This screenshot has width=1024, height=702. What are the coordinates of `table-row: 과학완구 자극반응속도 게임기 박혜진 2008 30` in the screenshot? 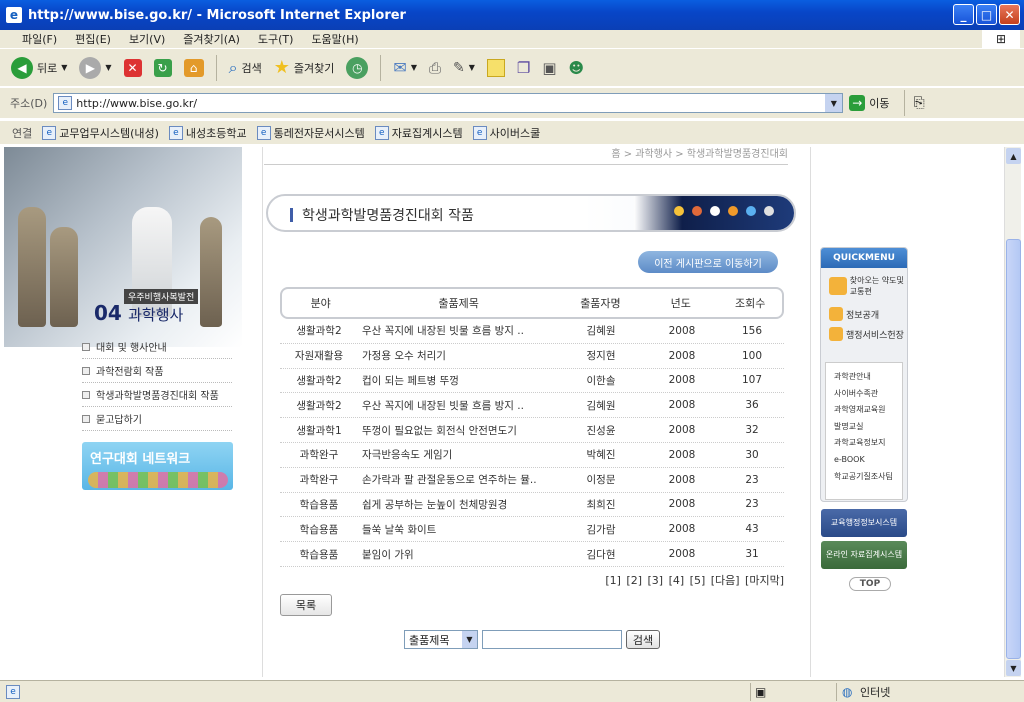 It's located at (532, 455).